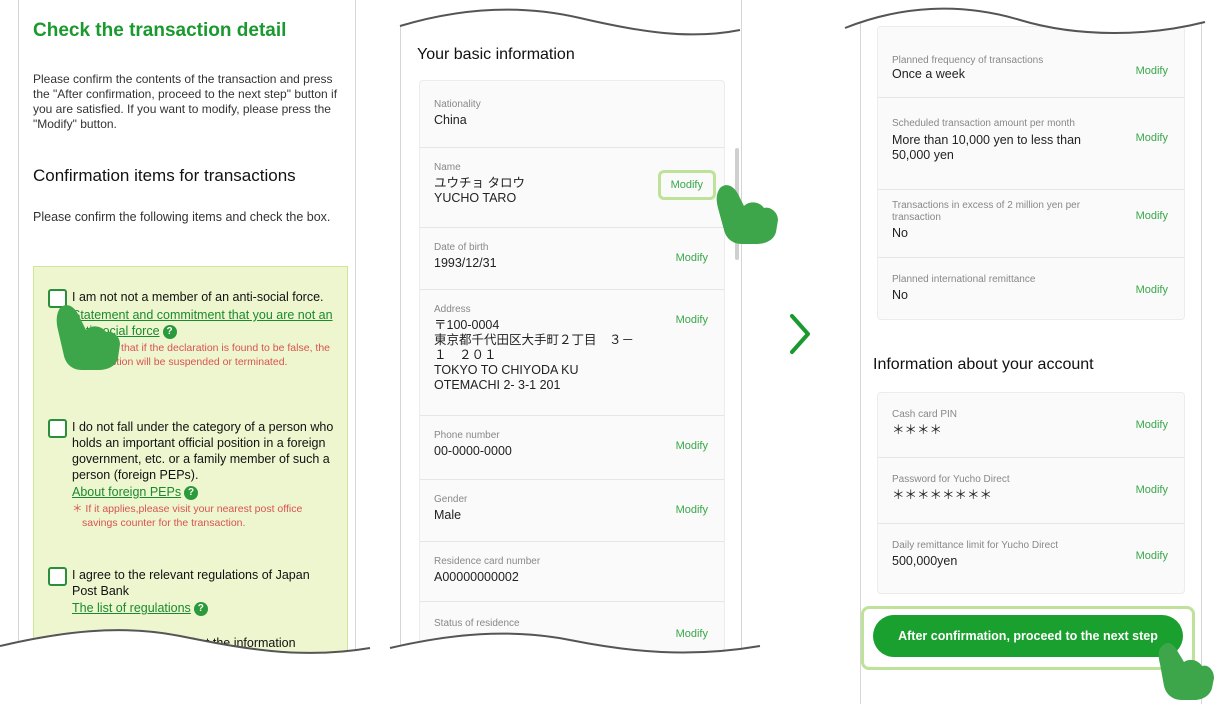 This screenshot has height=704, width=1219. What do you see at coordinates (160, 30) in the screenshot?
I see `page-title: Check the transaction detail` at bounding box center [160, 30].